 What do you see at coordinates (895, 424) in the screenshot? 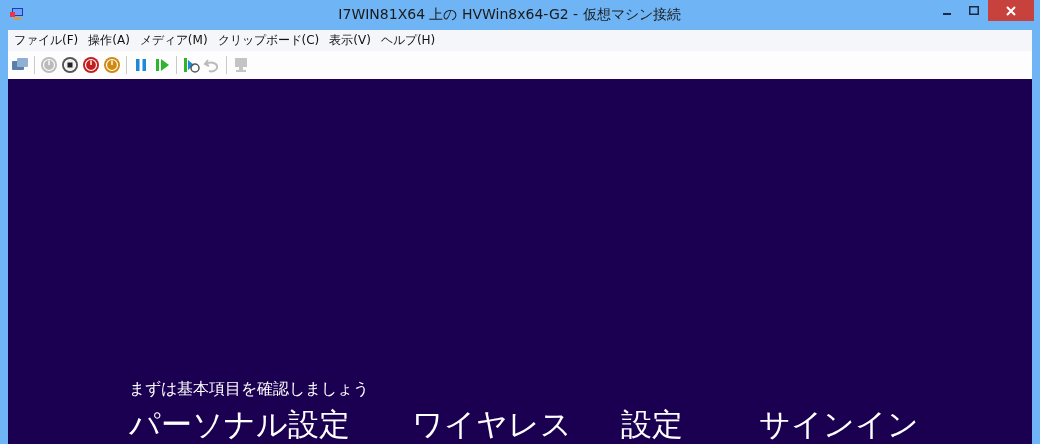
I see `setup-step: サインイン` at bounding box center [895, 424].